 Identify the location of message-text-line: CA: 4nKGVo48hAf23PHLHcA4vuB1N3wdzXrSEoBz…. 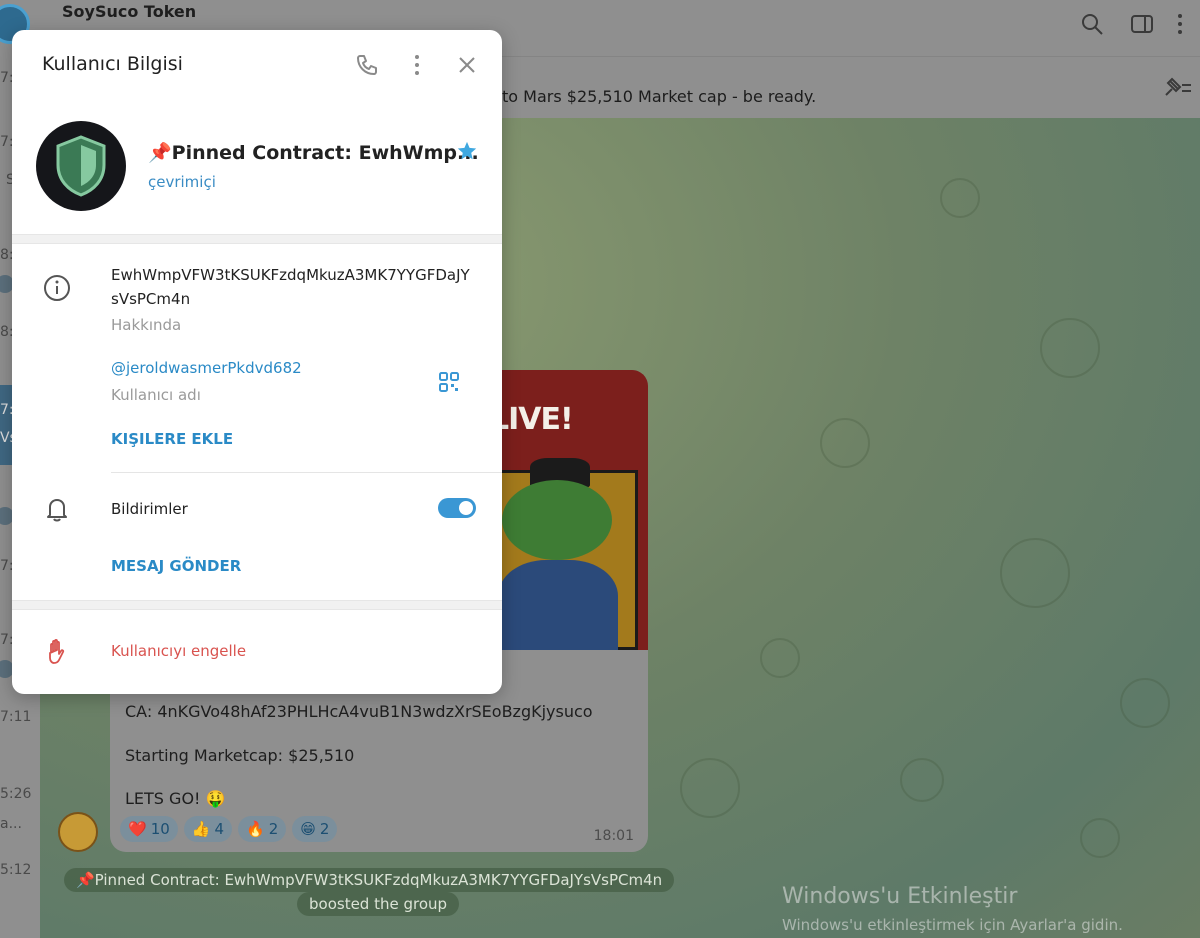
(359, 711).